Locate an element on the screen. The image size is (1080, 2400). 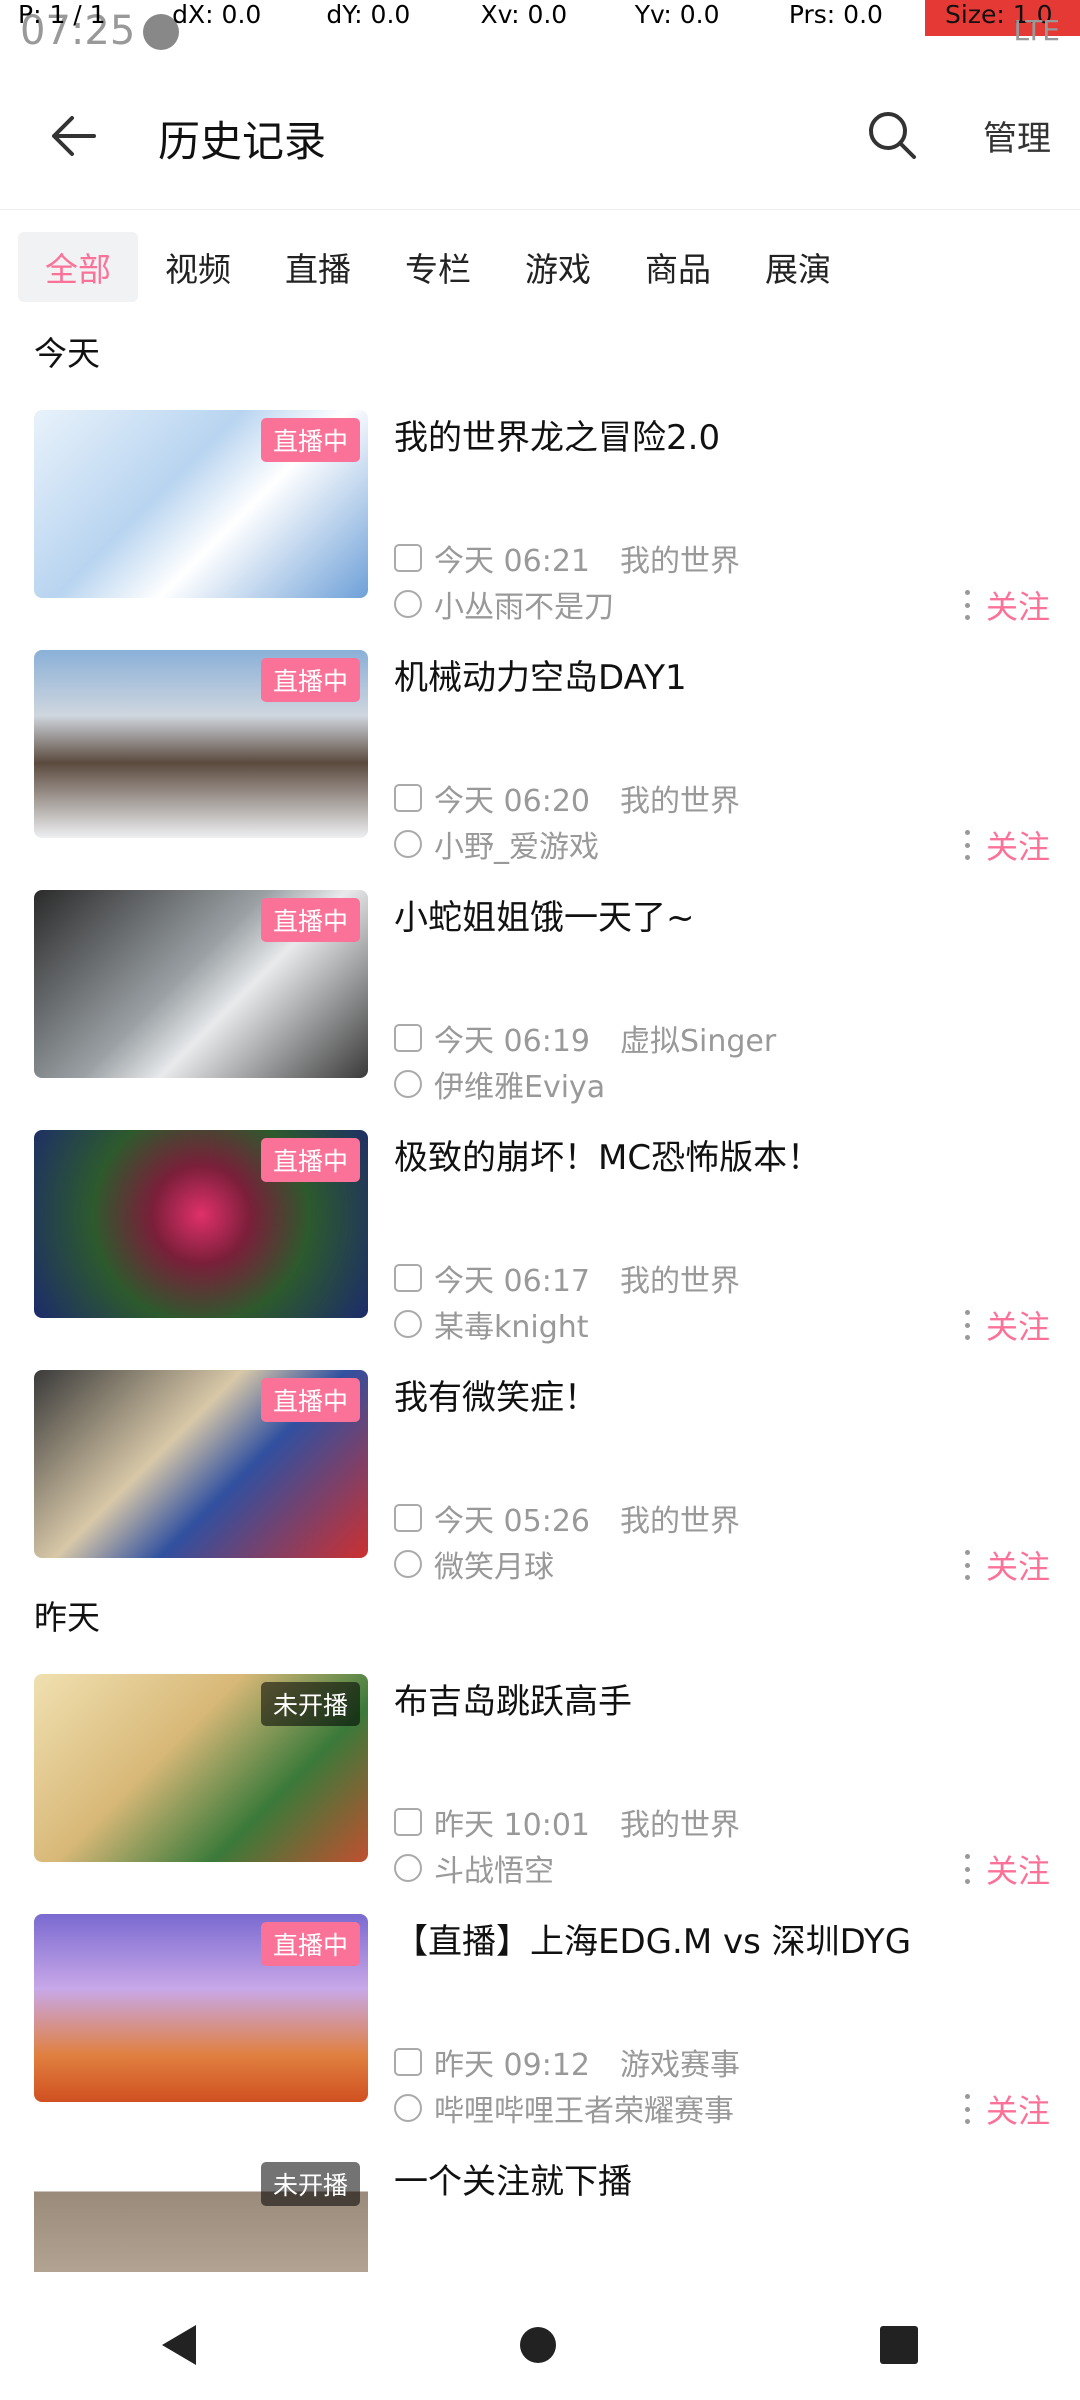
nav-home-button is located at coordinates (538, 2345).